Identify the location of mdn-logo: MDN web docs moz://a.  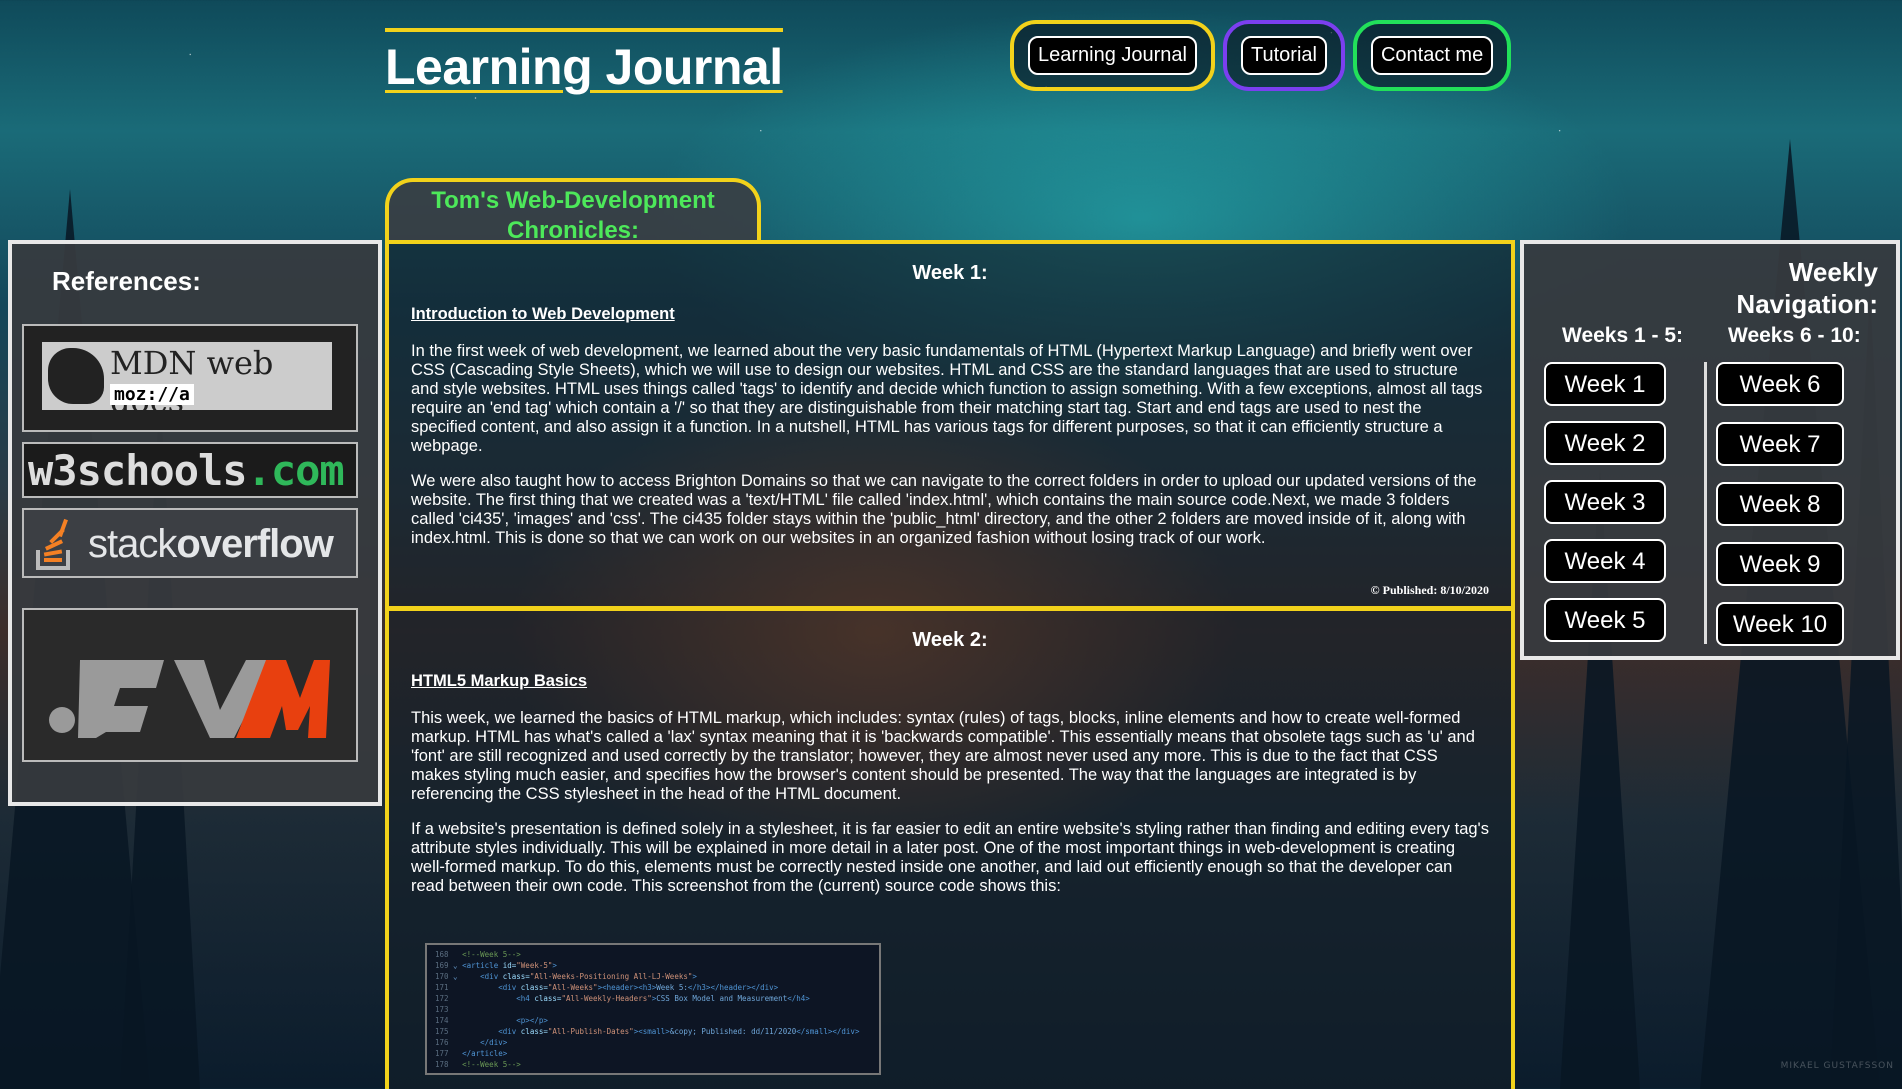
(187, 381).